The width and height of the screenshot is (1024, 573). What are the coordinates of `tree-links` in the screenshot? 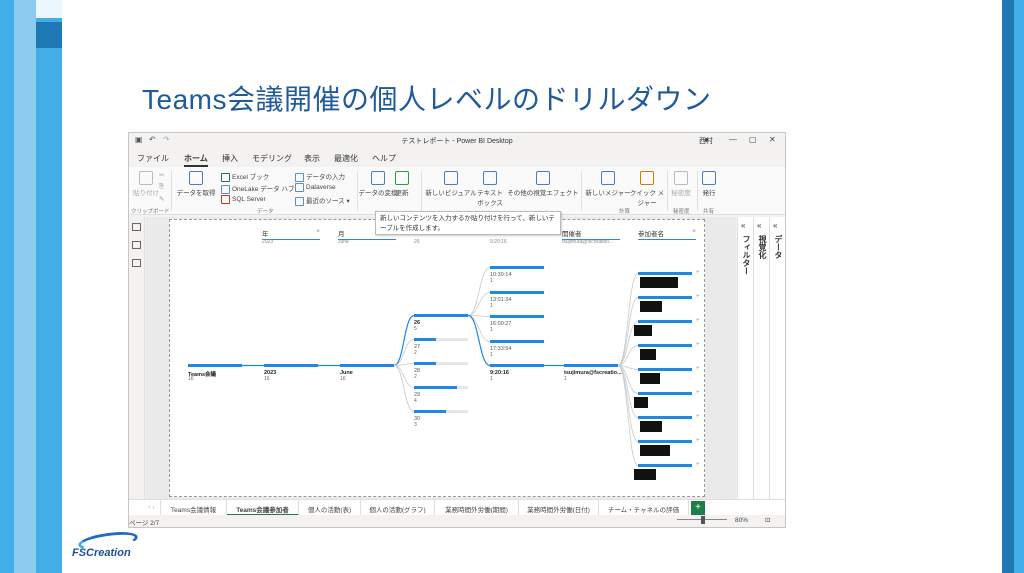 It's located at (440, 366).